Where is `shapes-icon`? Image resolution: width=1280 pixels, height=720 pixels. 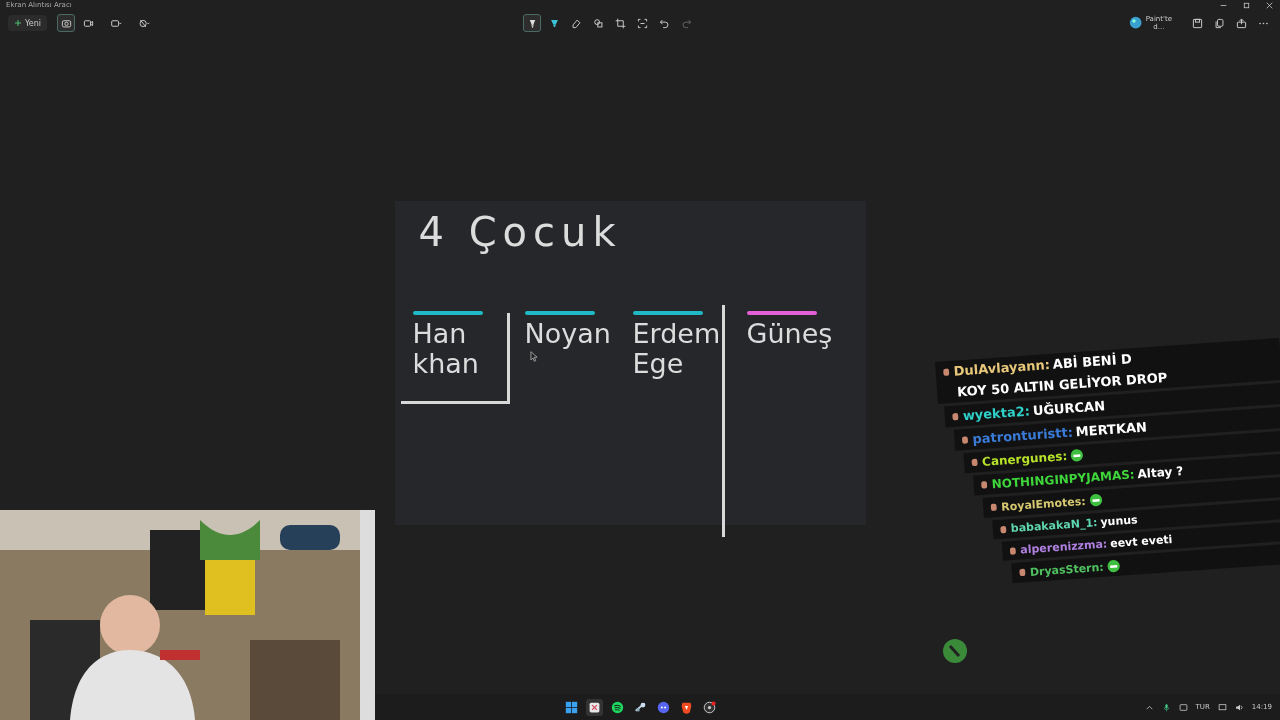 shapes-icon is located at coordinates (598, 23).